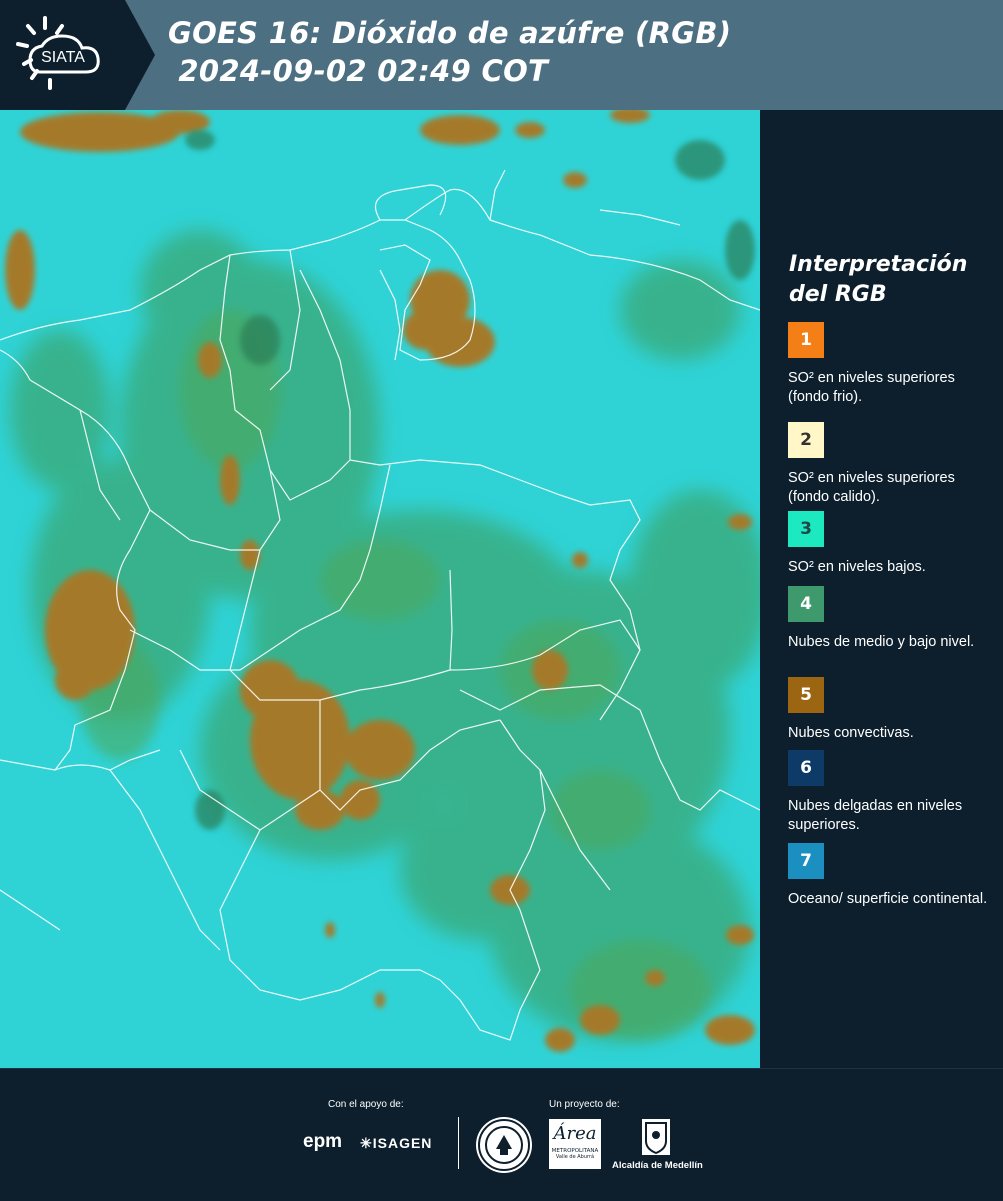  I want to click on legend-title: Interpretación del RGB, so click(878, 280).